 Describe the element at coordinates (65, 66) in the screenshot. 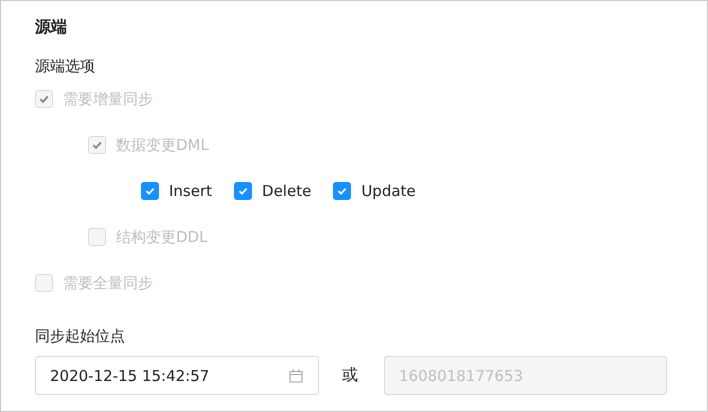

I see `options-label: 源端选项` at that location.